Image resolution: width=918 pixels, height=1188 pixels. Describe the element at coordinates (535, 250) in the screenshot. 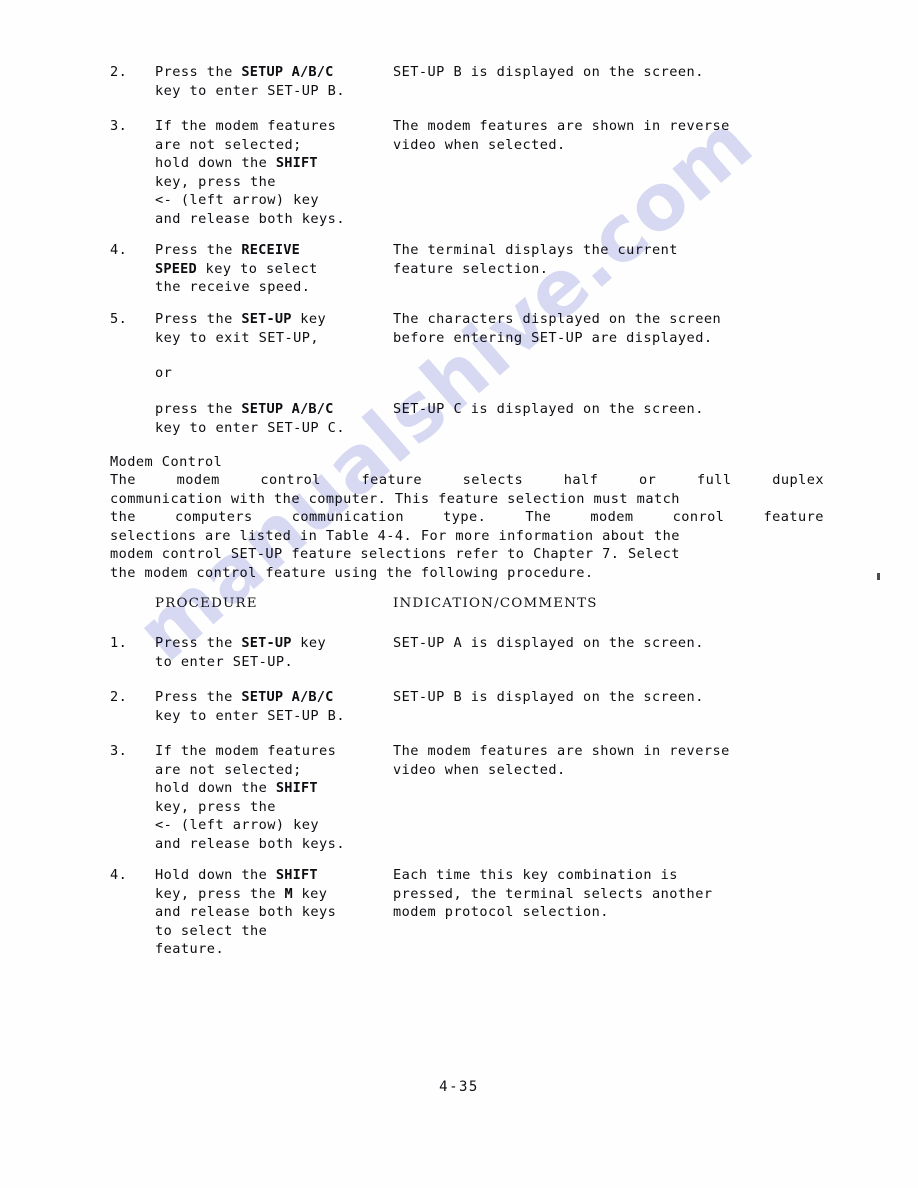

I see `indication-line: The terminal displays the current` at that location.